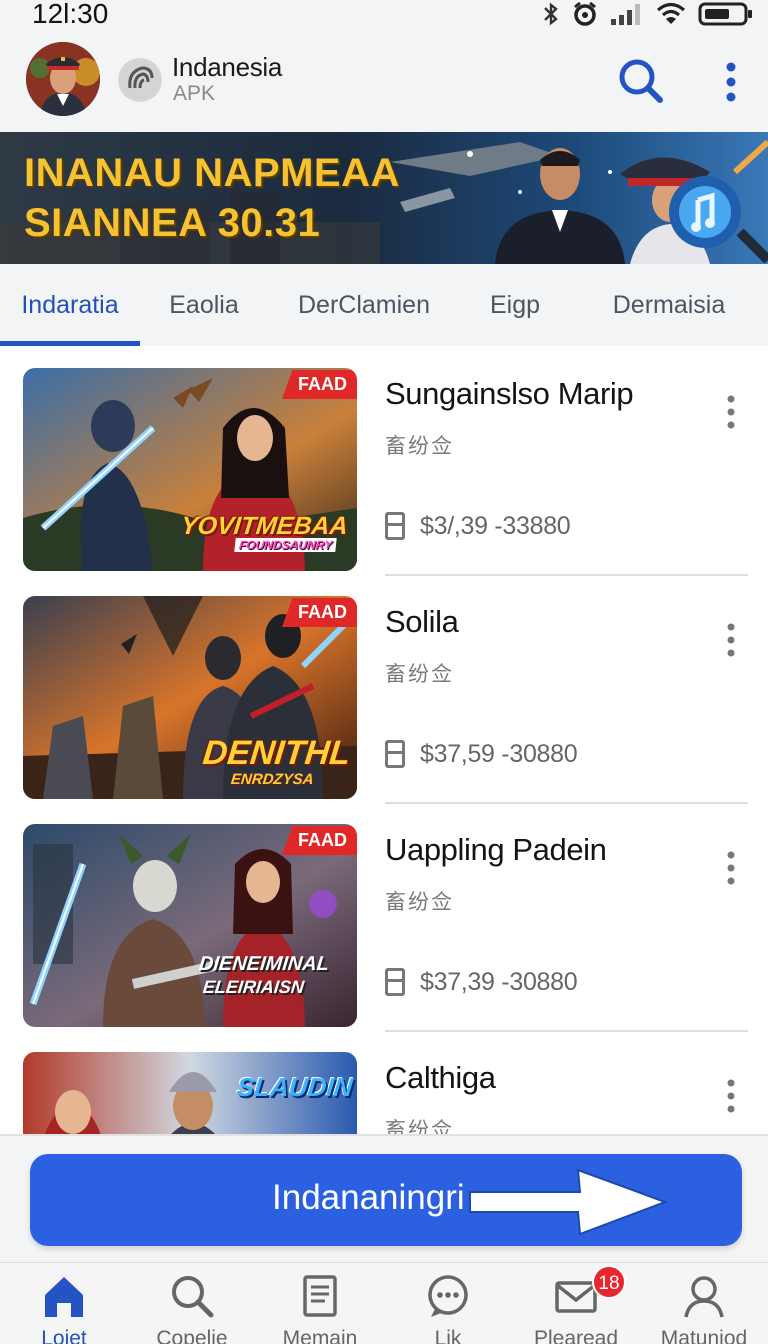 This screenshot has height=1344, width=768. I want to click on nav-item-chat: Lik, so click(448, 1303).